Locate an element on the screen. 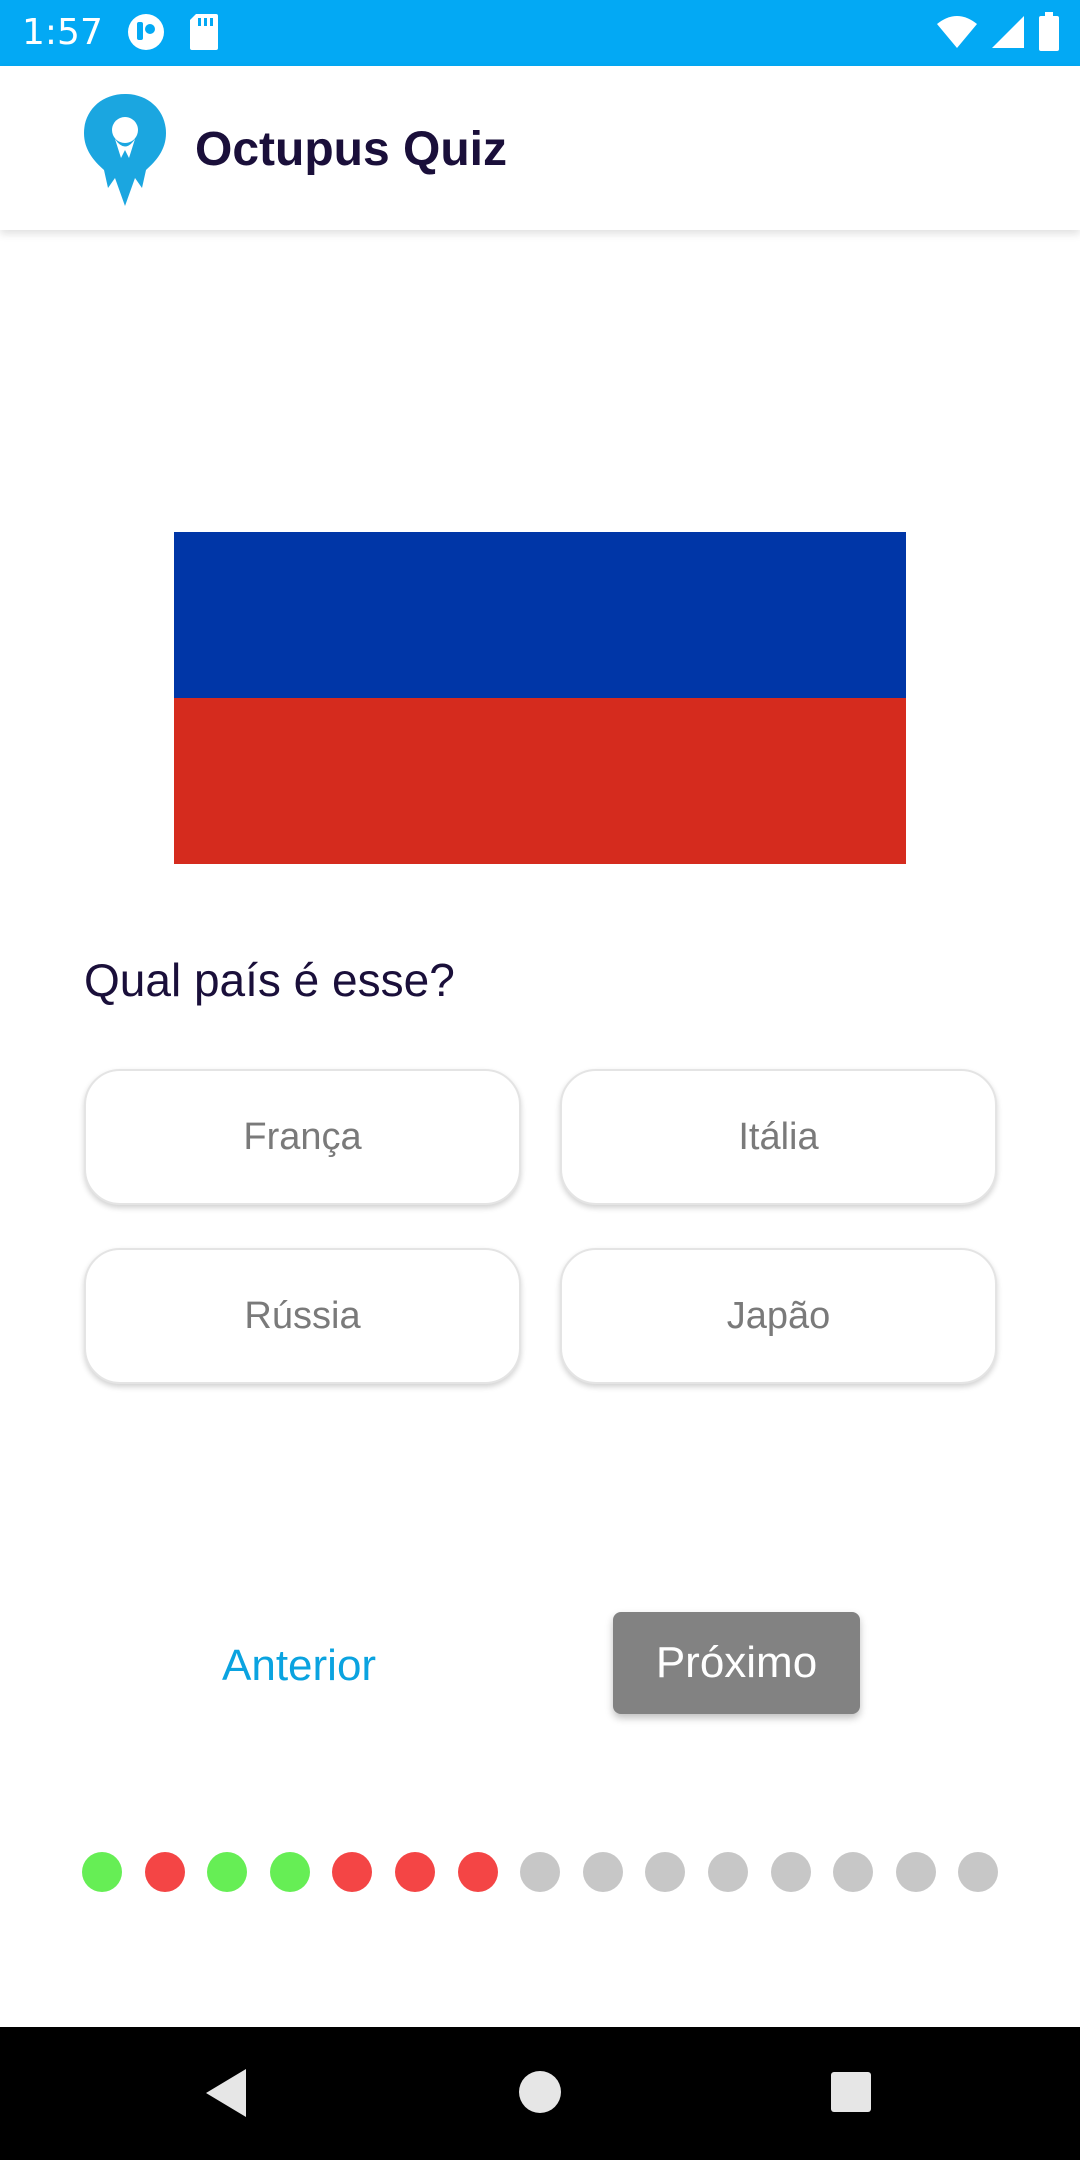  cell-signal-icon is located at coordinates (1008, 34).